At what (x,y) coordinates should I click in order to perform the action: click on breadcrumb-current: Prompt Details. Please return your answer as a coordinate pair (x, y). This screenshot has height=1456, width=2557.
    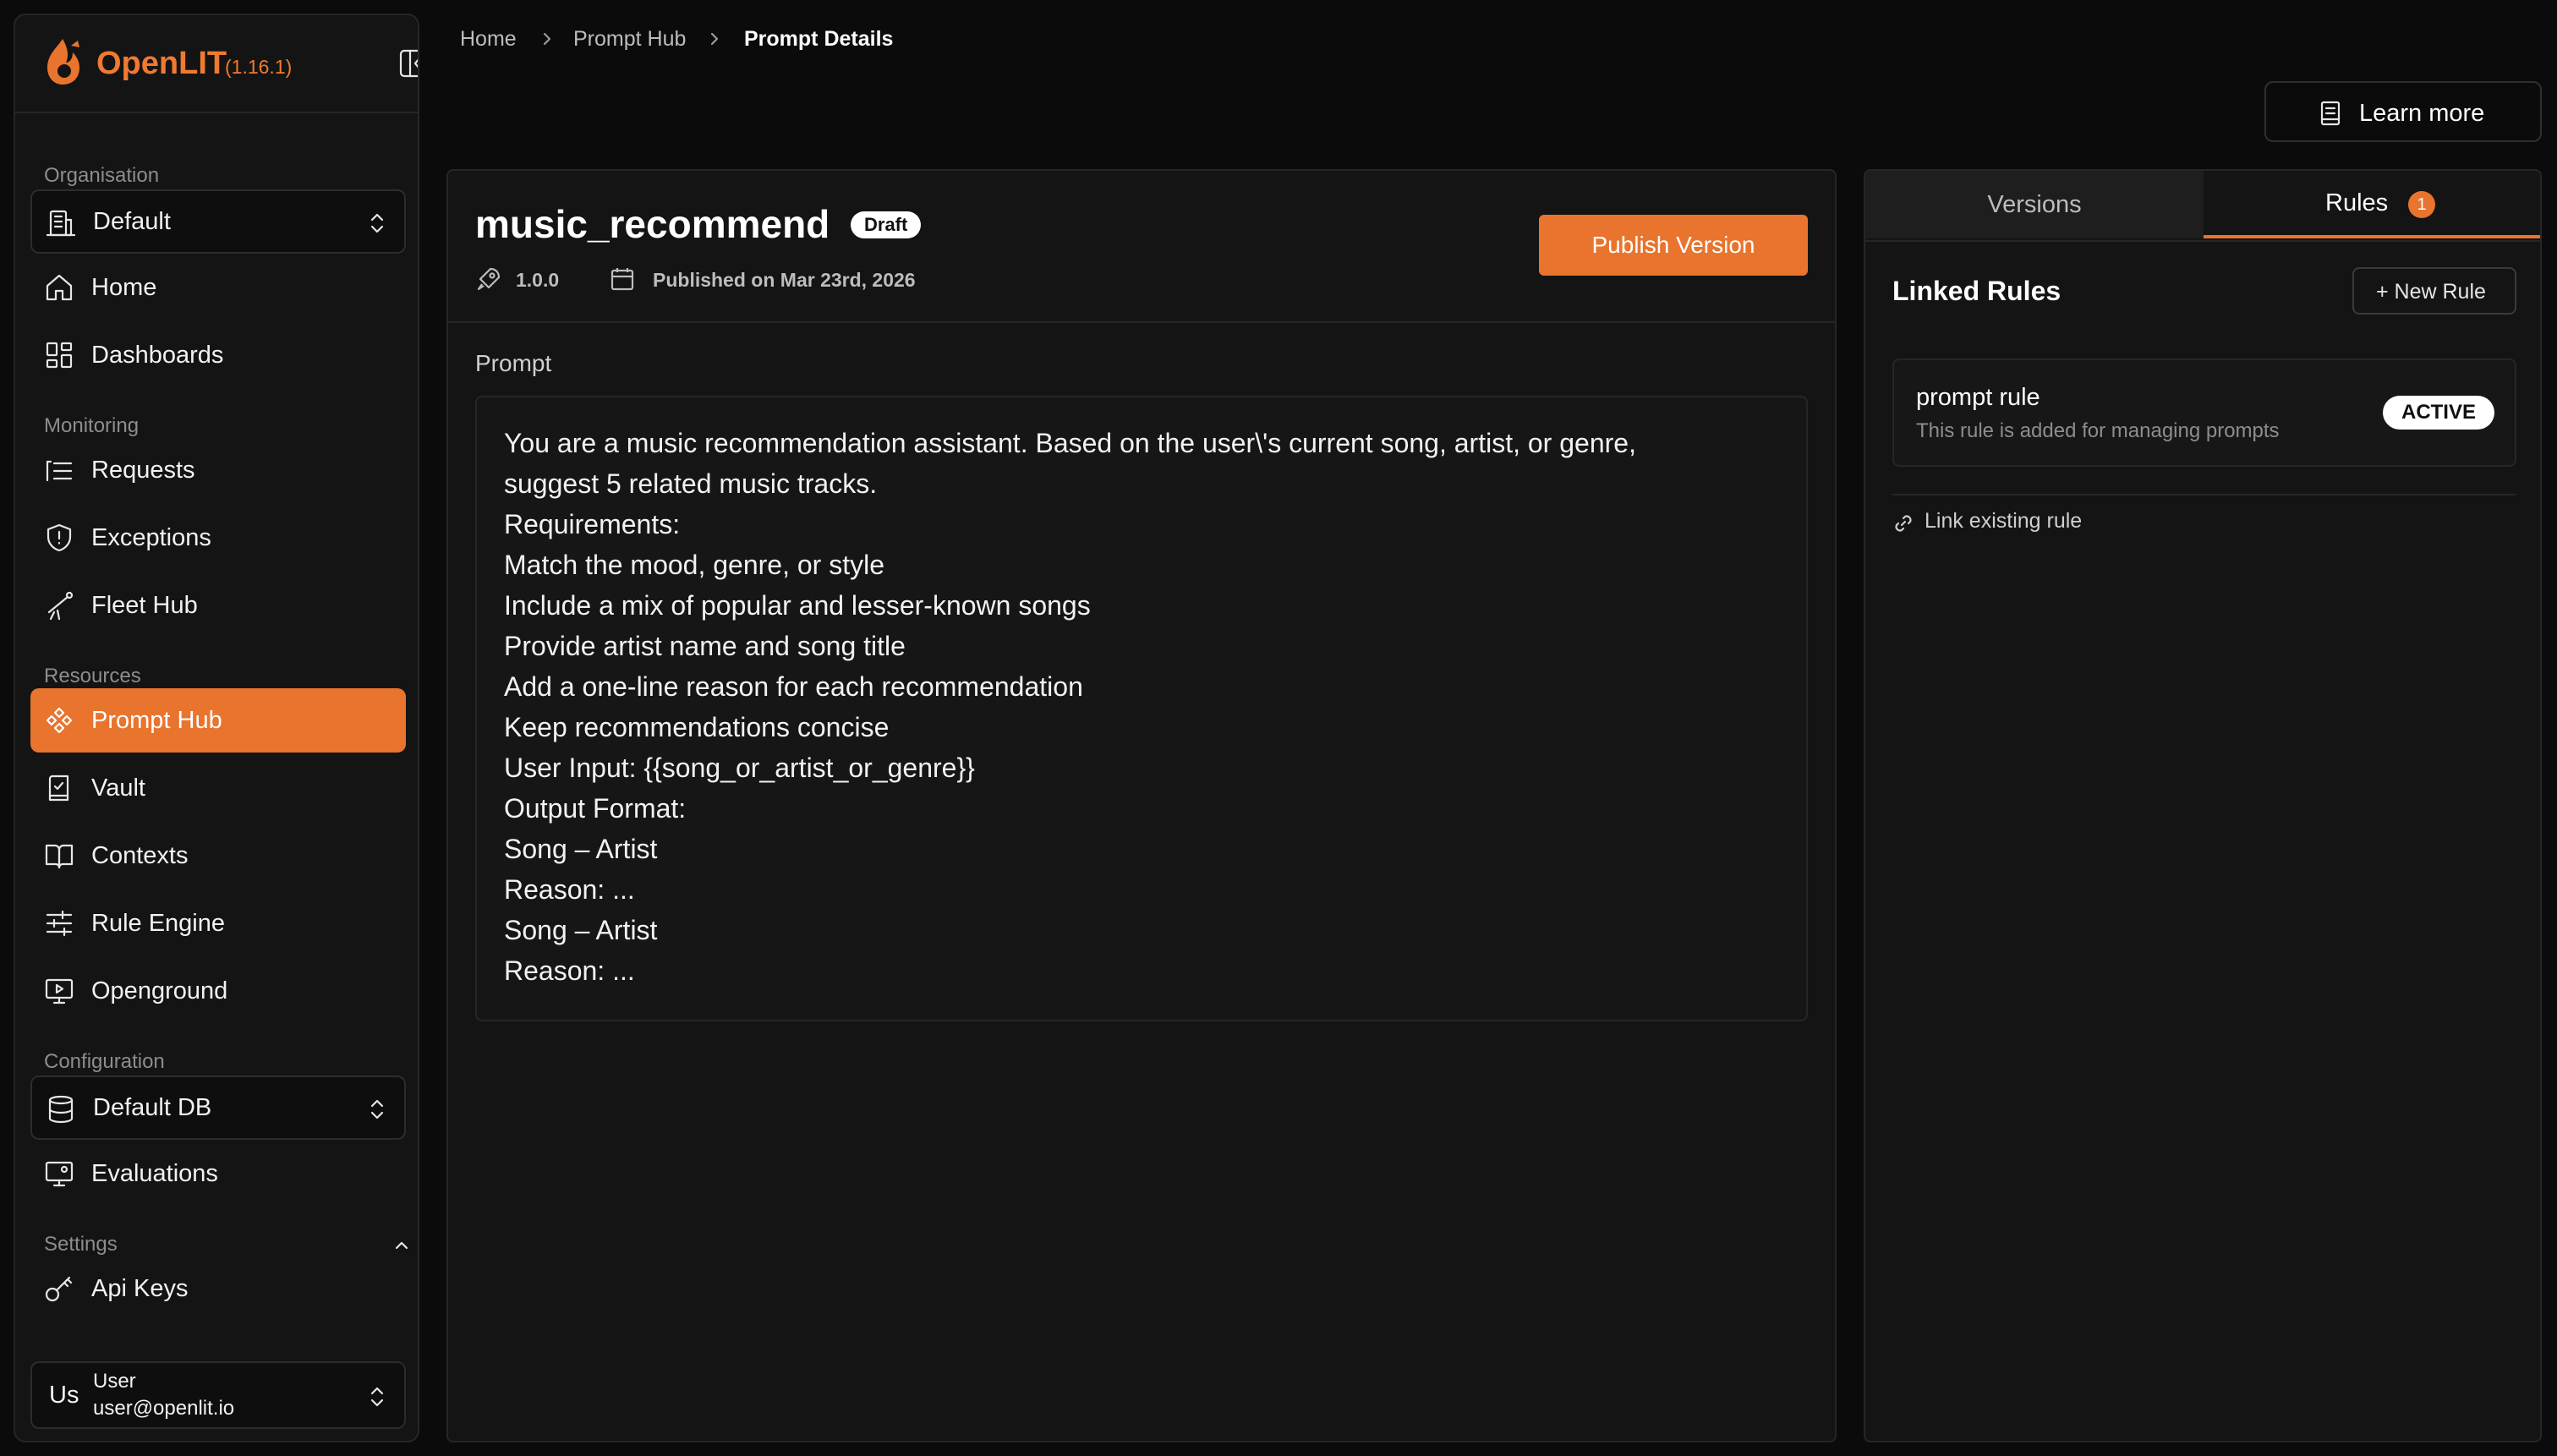
    Looking at the image, I should click on (819, 39).